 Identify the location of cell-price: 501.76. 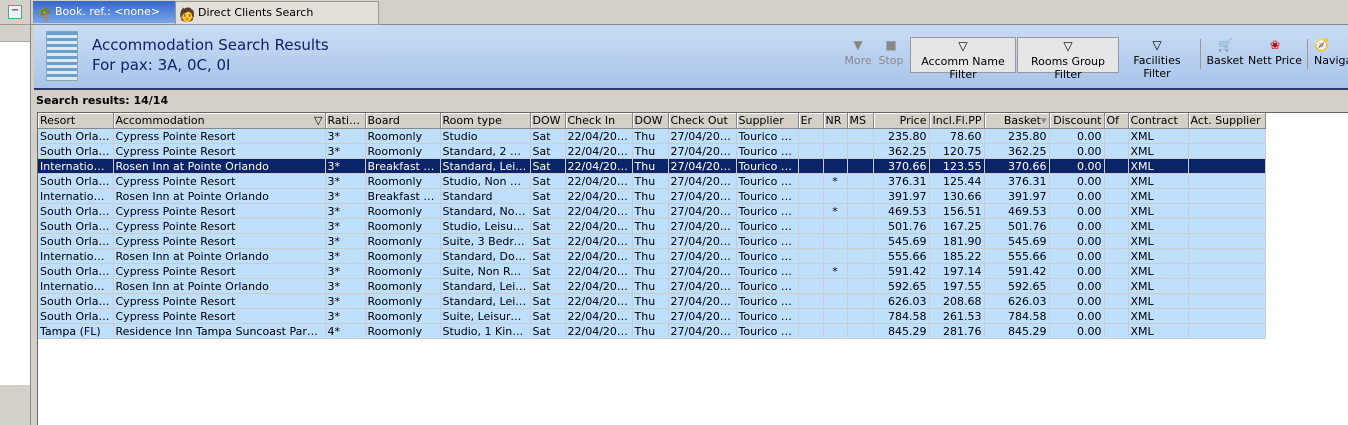
(901, 226).